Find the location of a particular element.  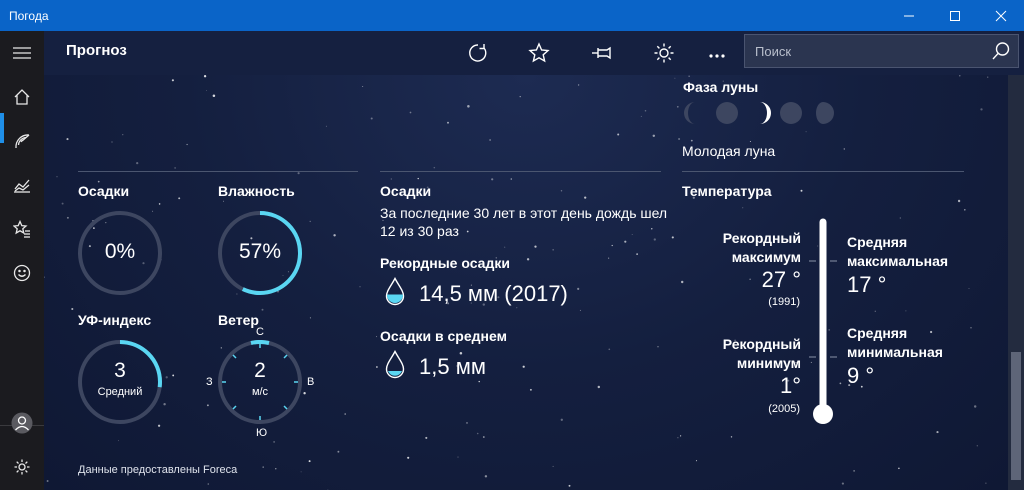

close-button is located at coordinates (1001, 15).